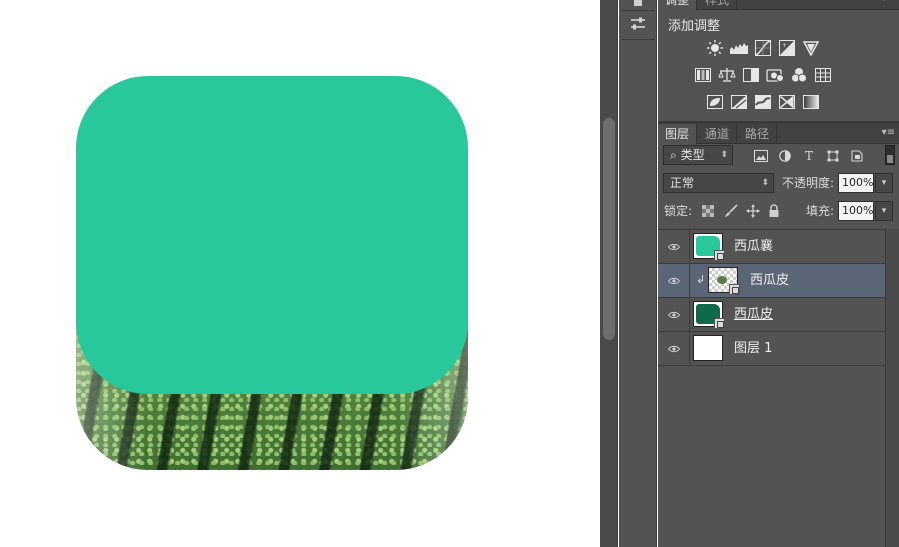 This screenshot has height=547, width=899. I want to click on opacity-dropdown-button: ▾, so click(884, 183).